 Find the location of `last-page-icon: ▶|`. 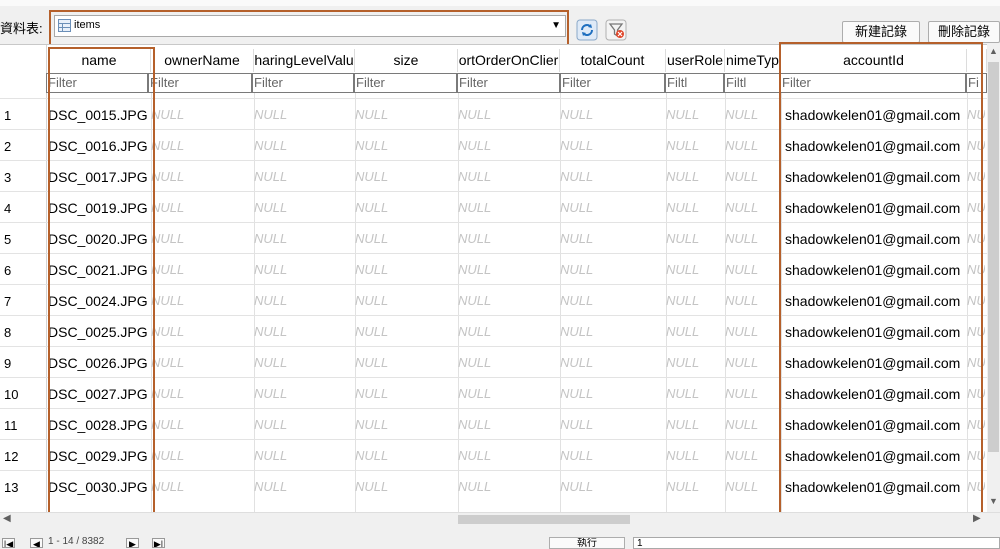

last-page-icon: ▶| is located at coordinates (158, 543).